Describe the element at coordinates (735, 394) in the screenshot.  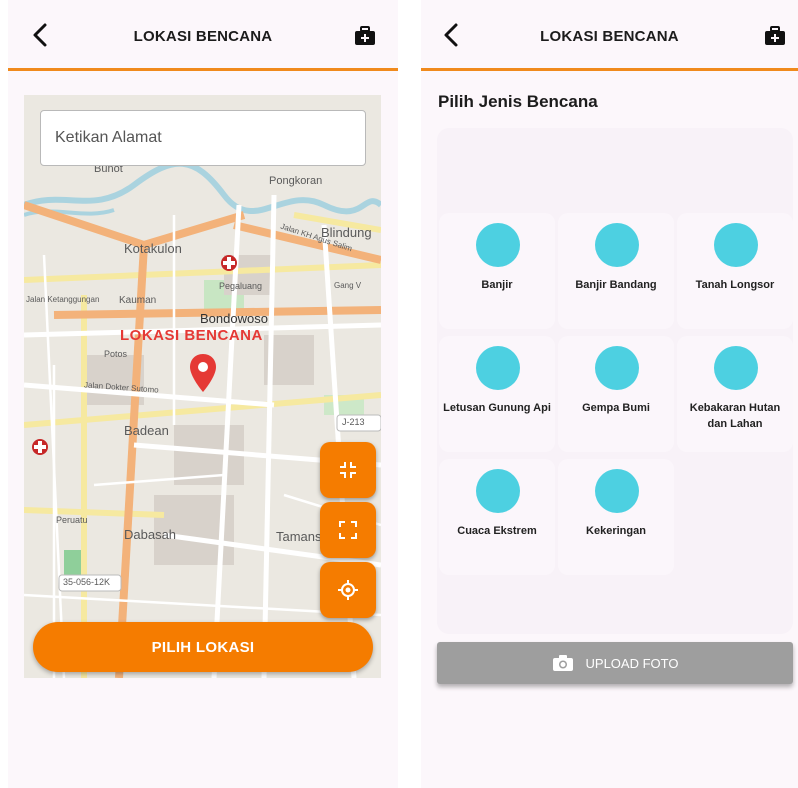
I see `disaster-option-kebakaran-hutan: Kebakaran Hutan dan Lahan` at that location.